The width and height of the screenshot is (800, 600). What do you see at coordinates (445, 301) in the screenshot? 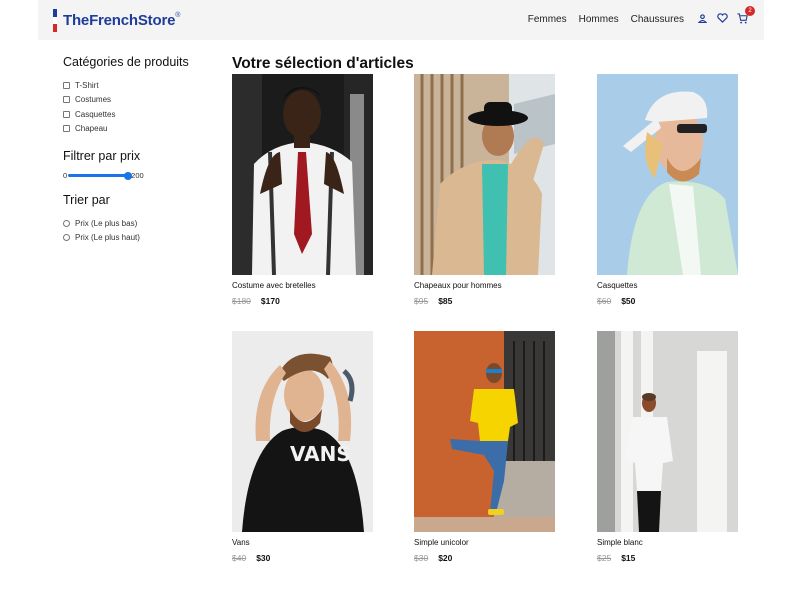
I see `product-price: $85` at bounding box center [445, 301].